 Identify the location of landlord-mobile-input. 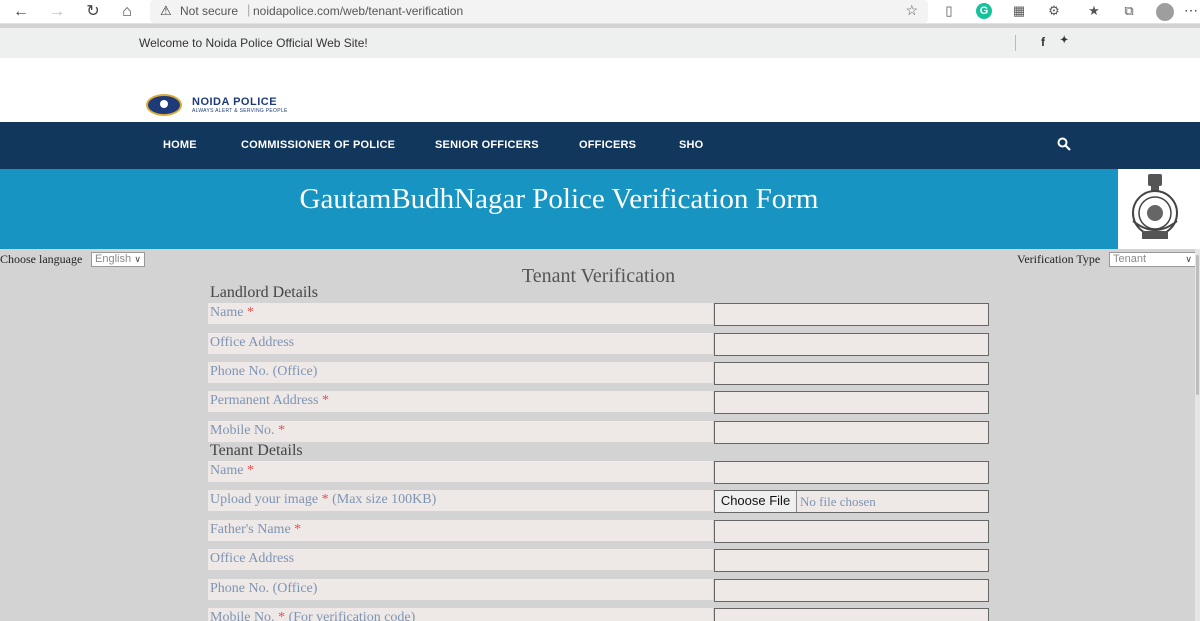
(851, 432).